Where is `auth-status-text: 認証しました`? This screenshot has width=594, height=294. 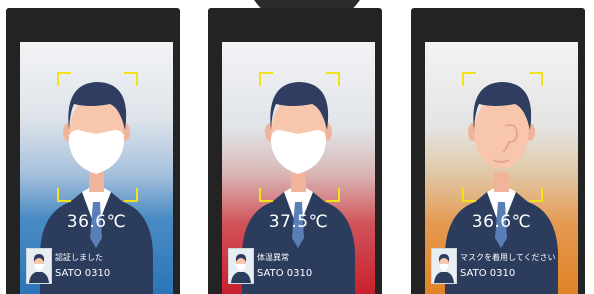 auth-status-text: 認証しました is located at coordinates (79, 257).